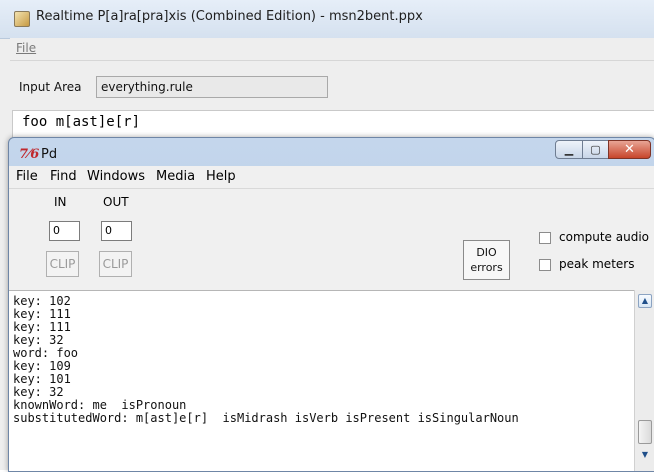  Describe the element at coordinates (545, 265) in the screenshot. I see `peak-meters-checkbox` at that location.